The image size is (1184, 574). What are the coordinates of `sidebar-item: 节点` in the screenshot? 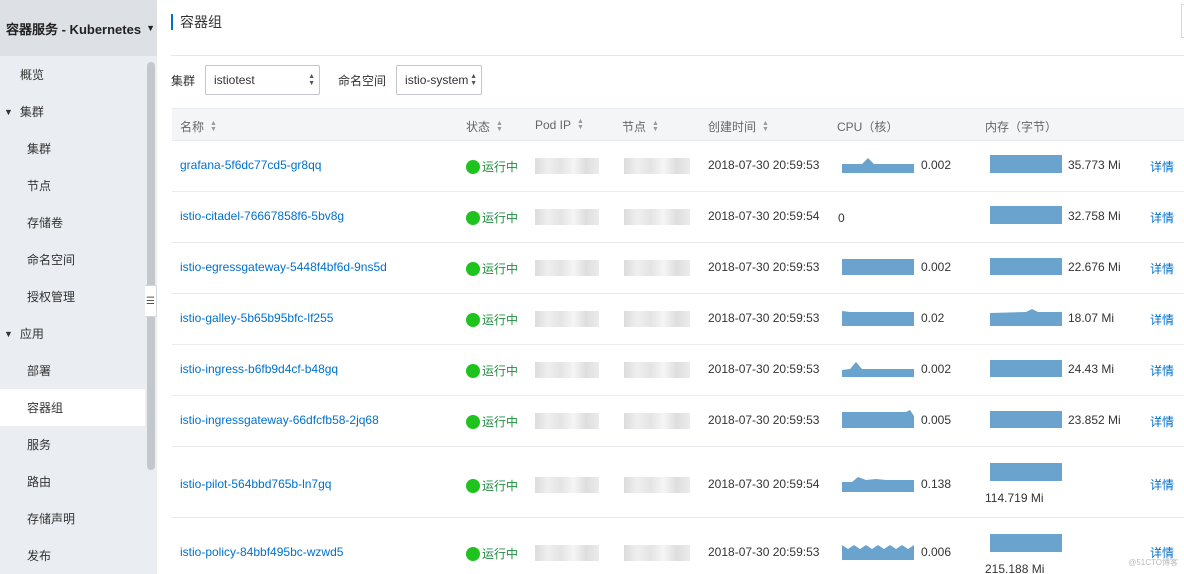 It's located at (72, 185).